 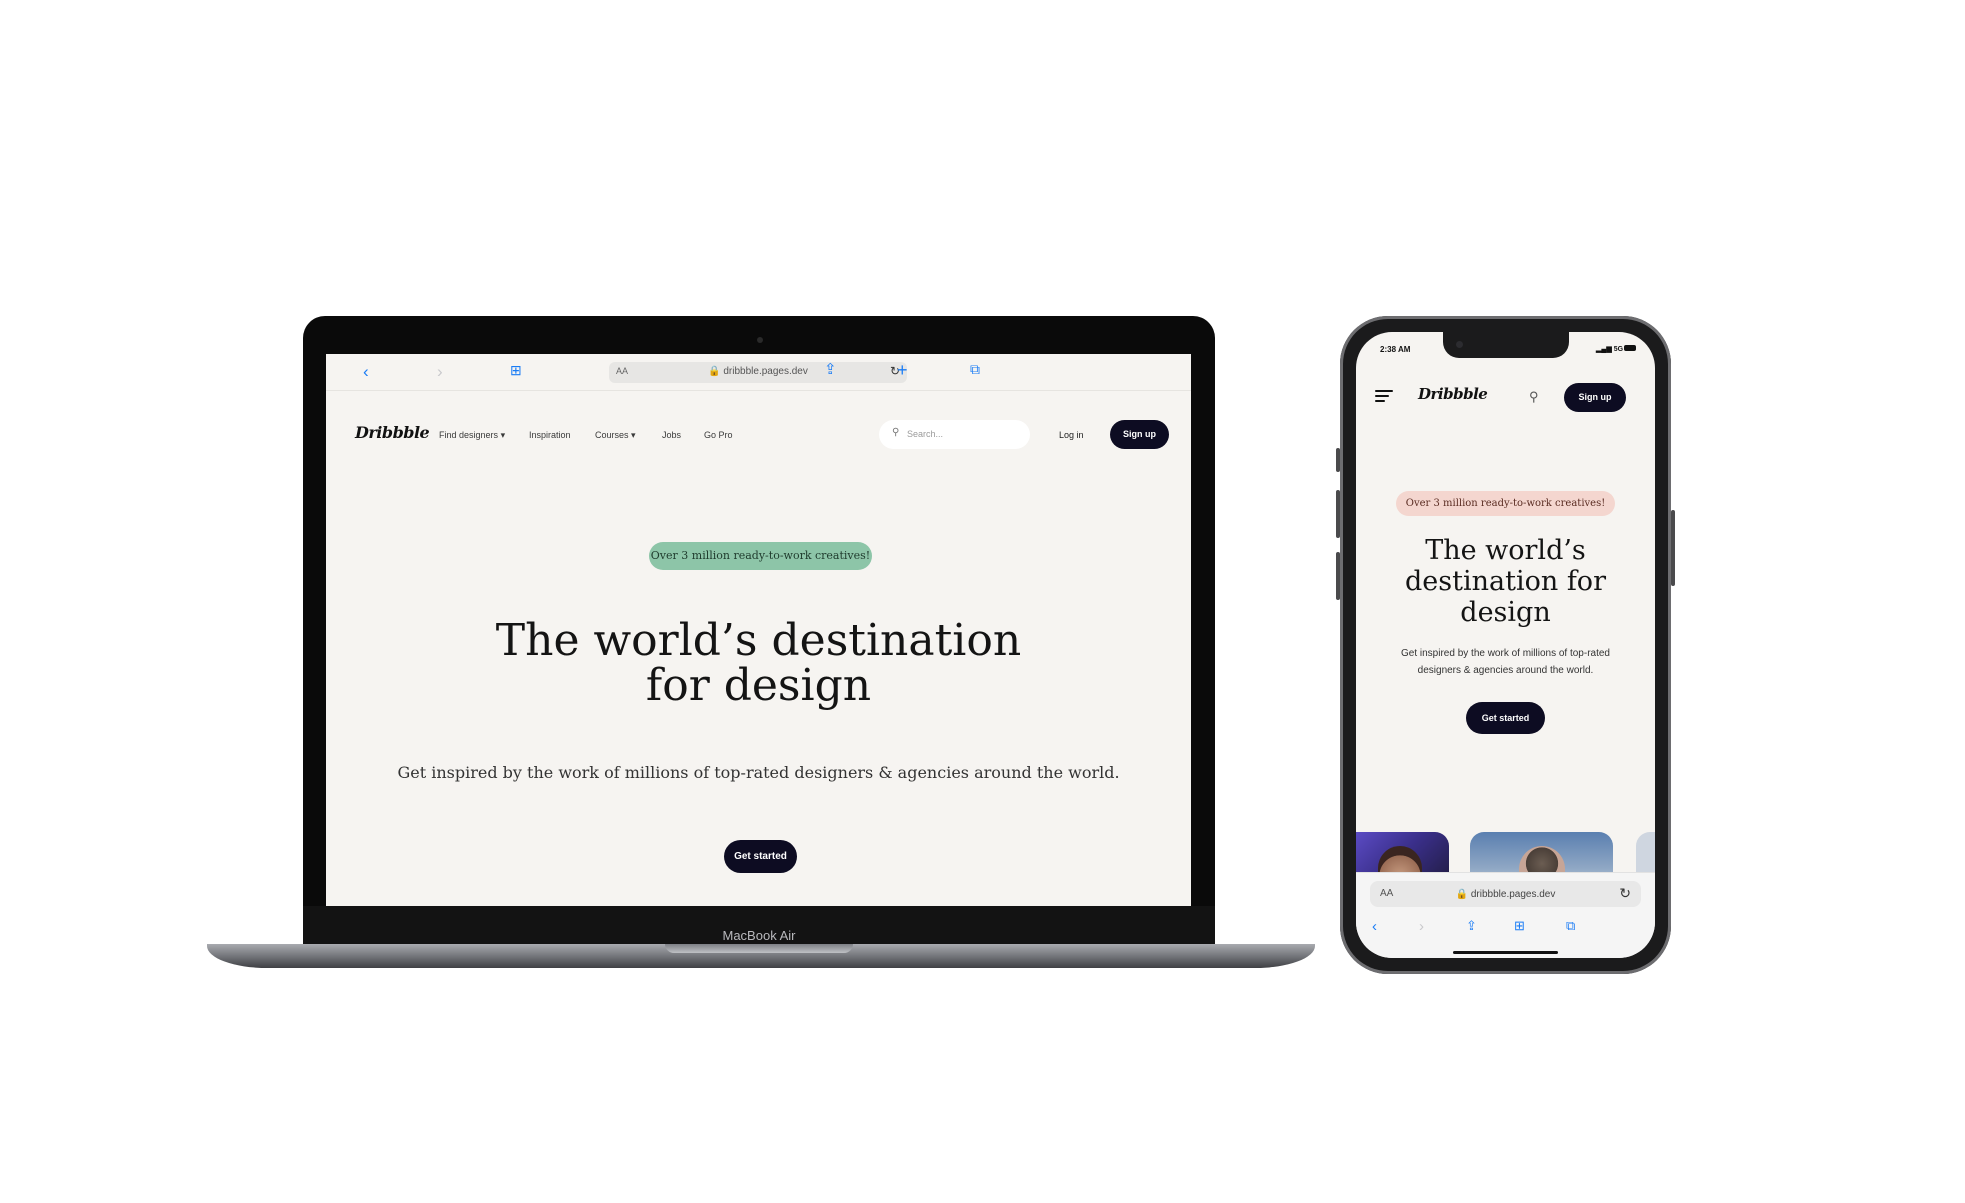 What do you see at coordinates (1459, 344) in the screenshot?
I see `phone-camera` at bounding box center [1459, 344].